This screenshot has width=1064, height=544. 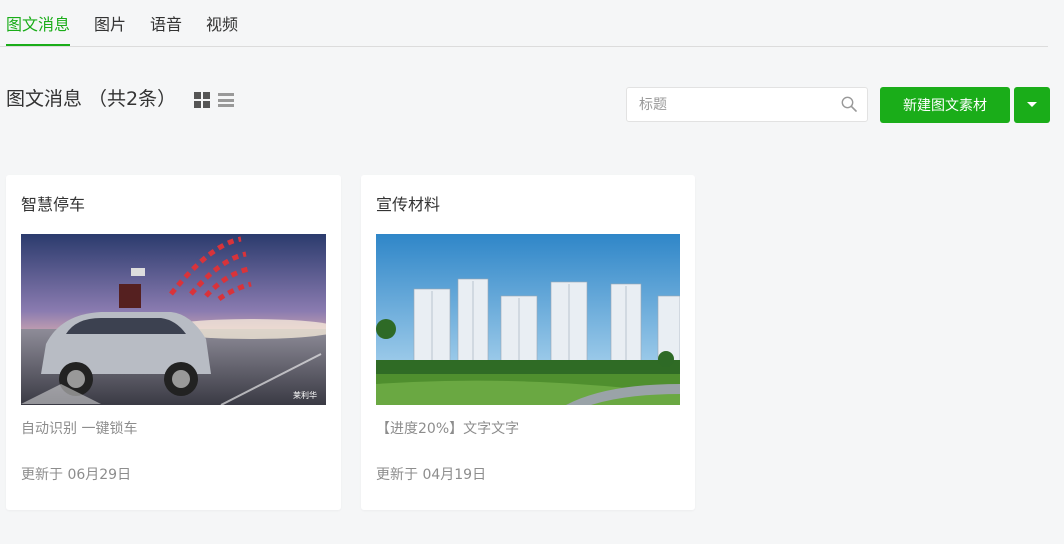 What do you see at coordinates (408, 204) in the screenshot?
I see `card-title: 宣传材料` at bounding box center [408, 204].